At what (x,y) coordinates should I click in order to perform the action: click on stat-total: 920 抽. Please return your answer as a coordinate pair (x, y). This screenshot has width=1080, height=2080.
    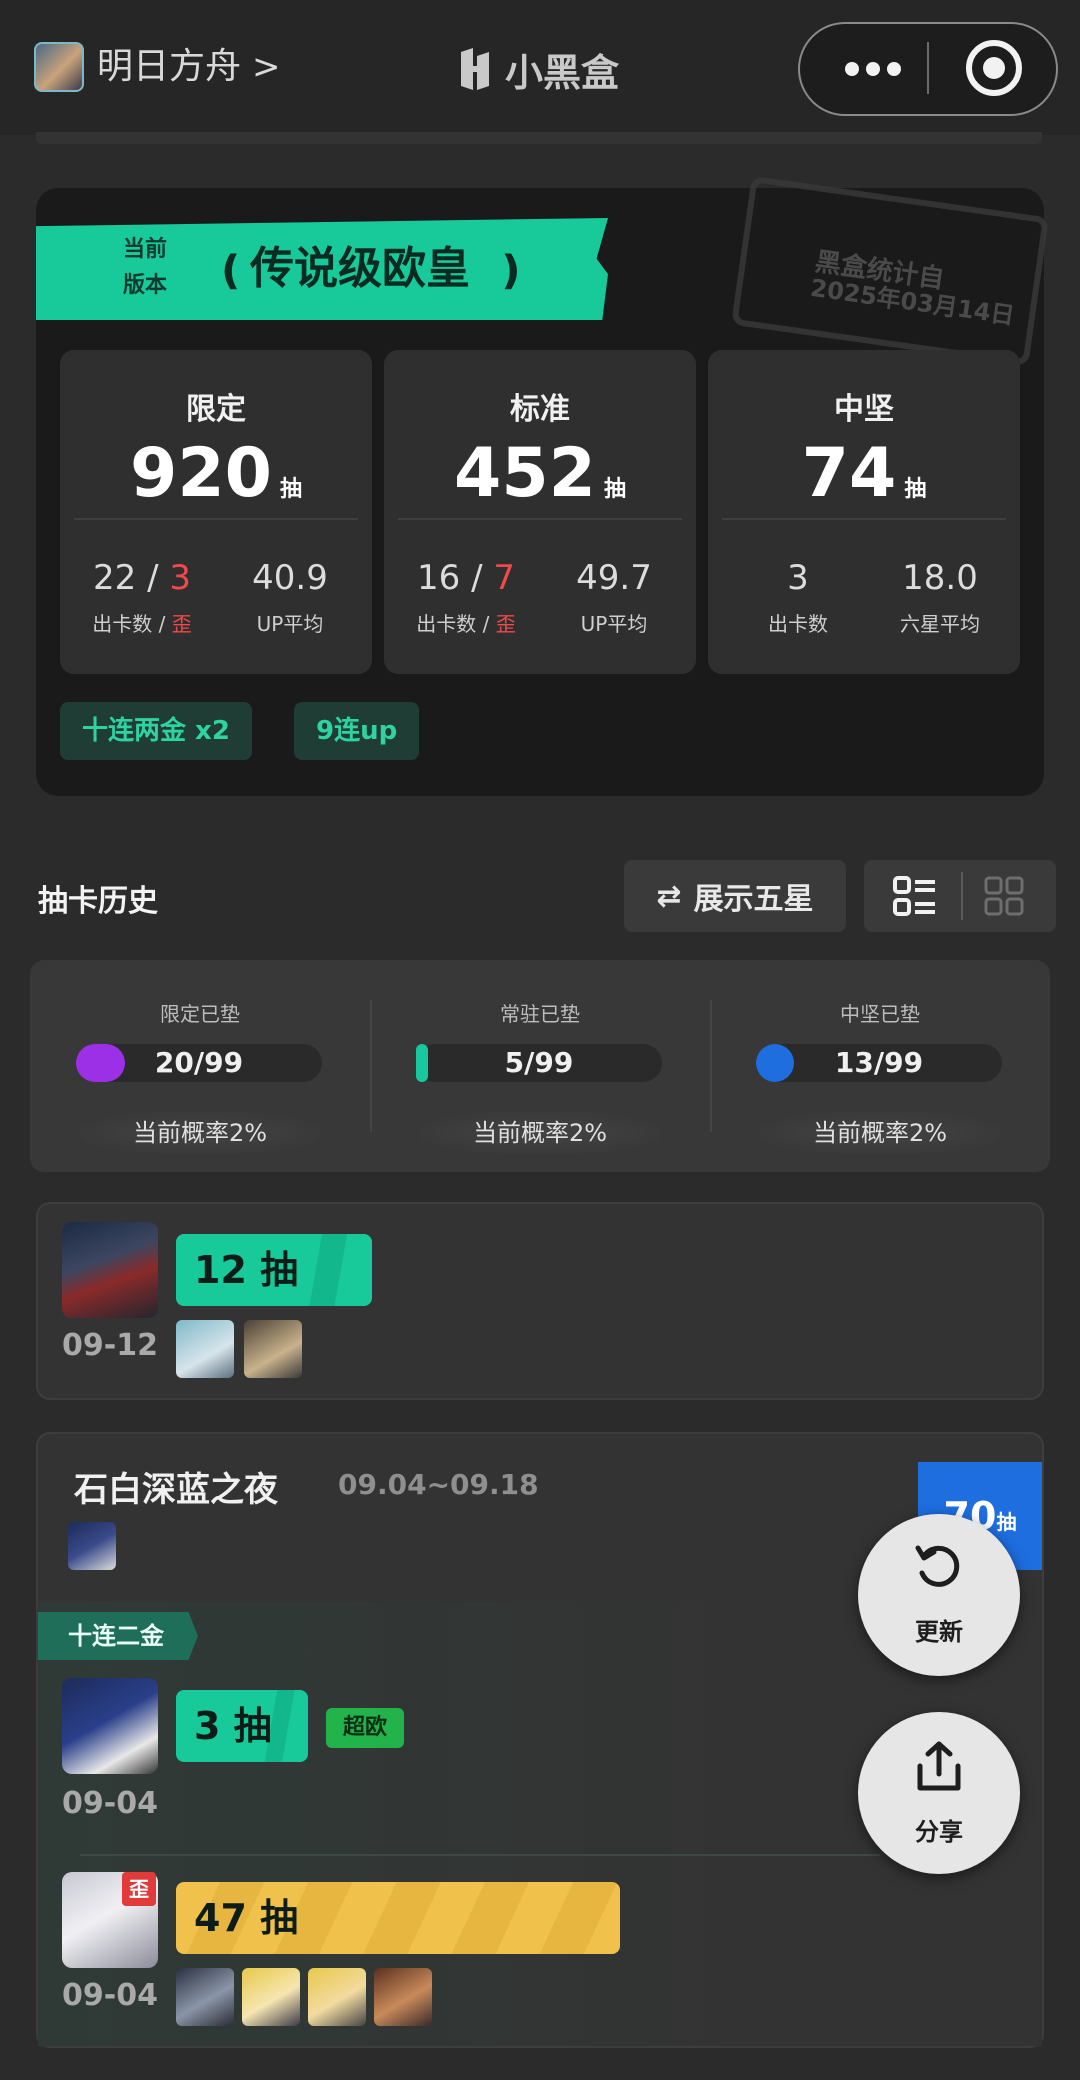
    Looking at the image, I should click on (216, 473).